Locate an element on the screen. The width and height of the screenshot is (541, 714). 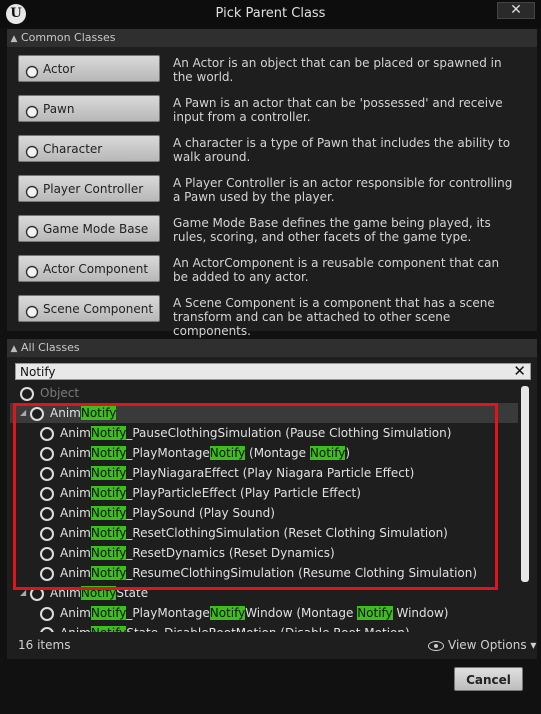
title-bar: U Pick Parent Class ✕ is located at coordinates (270, 14).